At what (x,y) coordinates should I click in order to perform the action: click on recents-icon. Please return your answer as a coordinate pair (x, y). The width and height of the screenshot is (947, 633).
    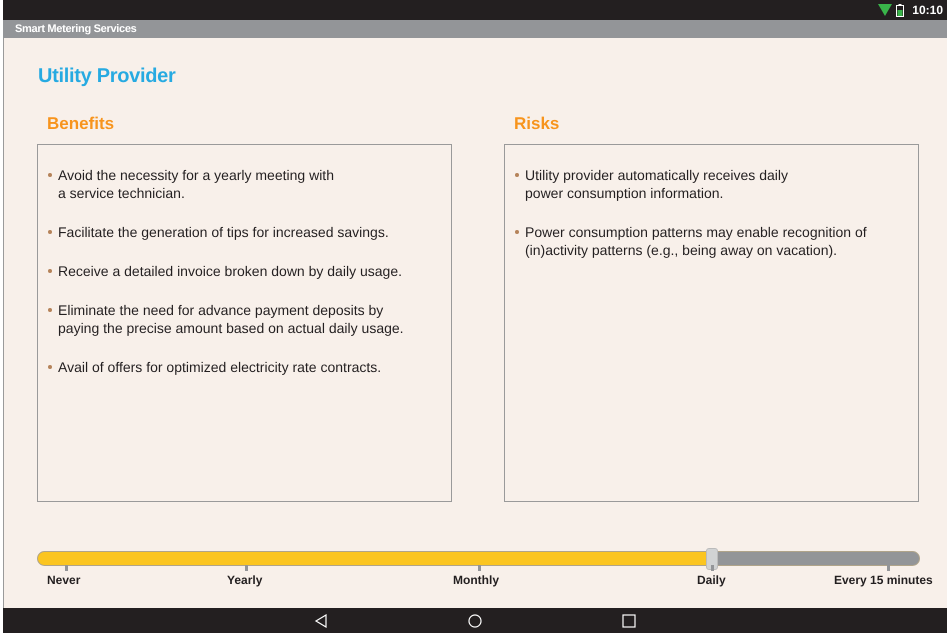
    Looking at the image, I should click on (629, 621).